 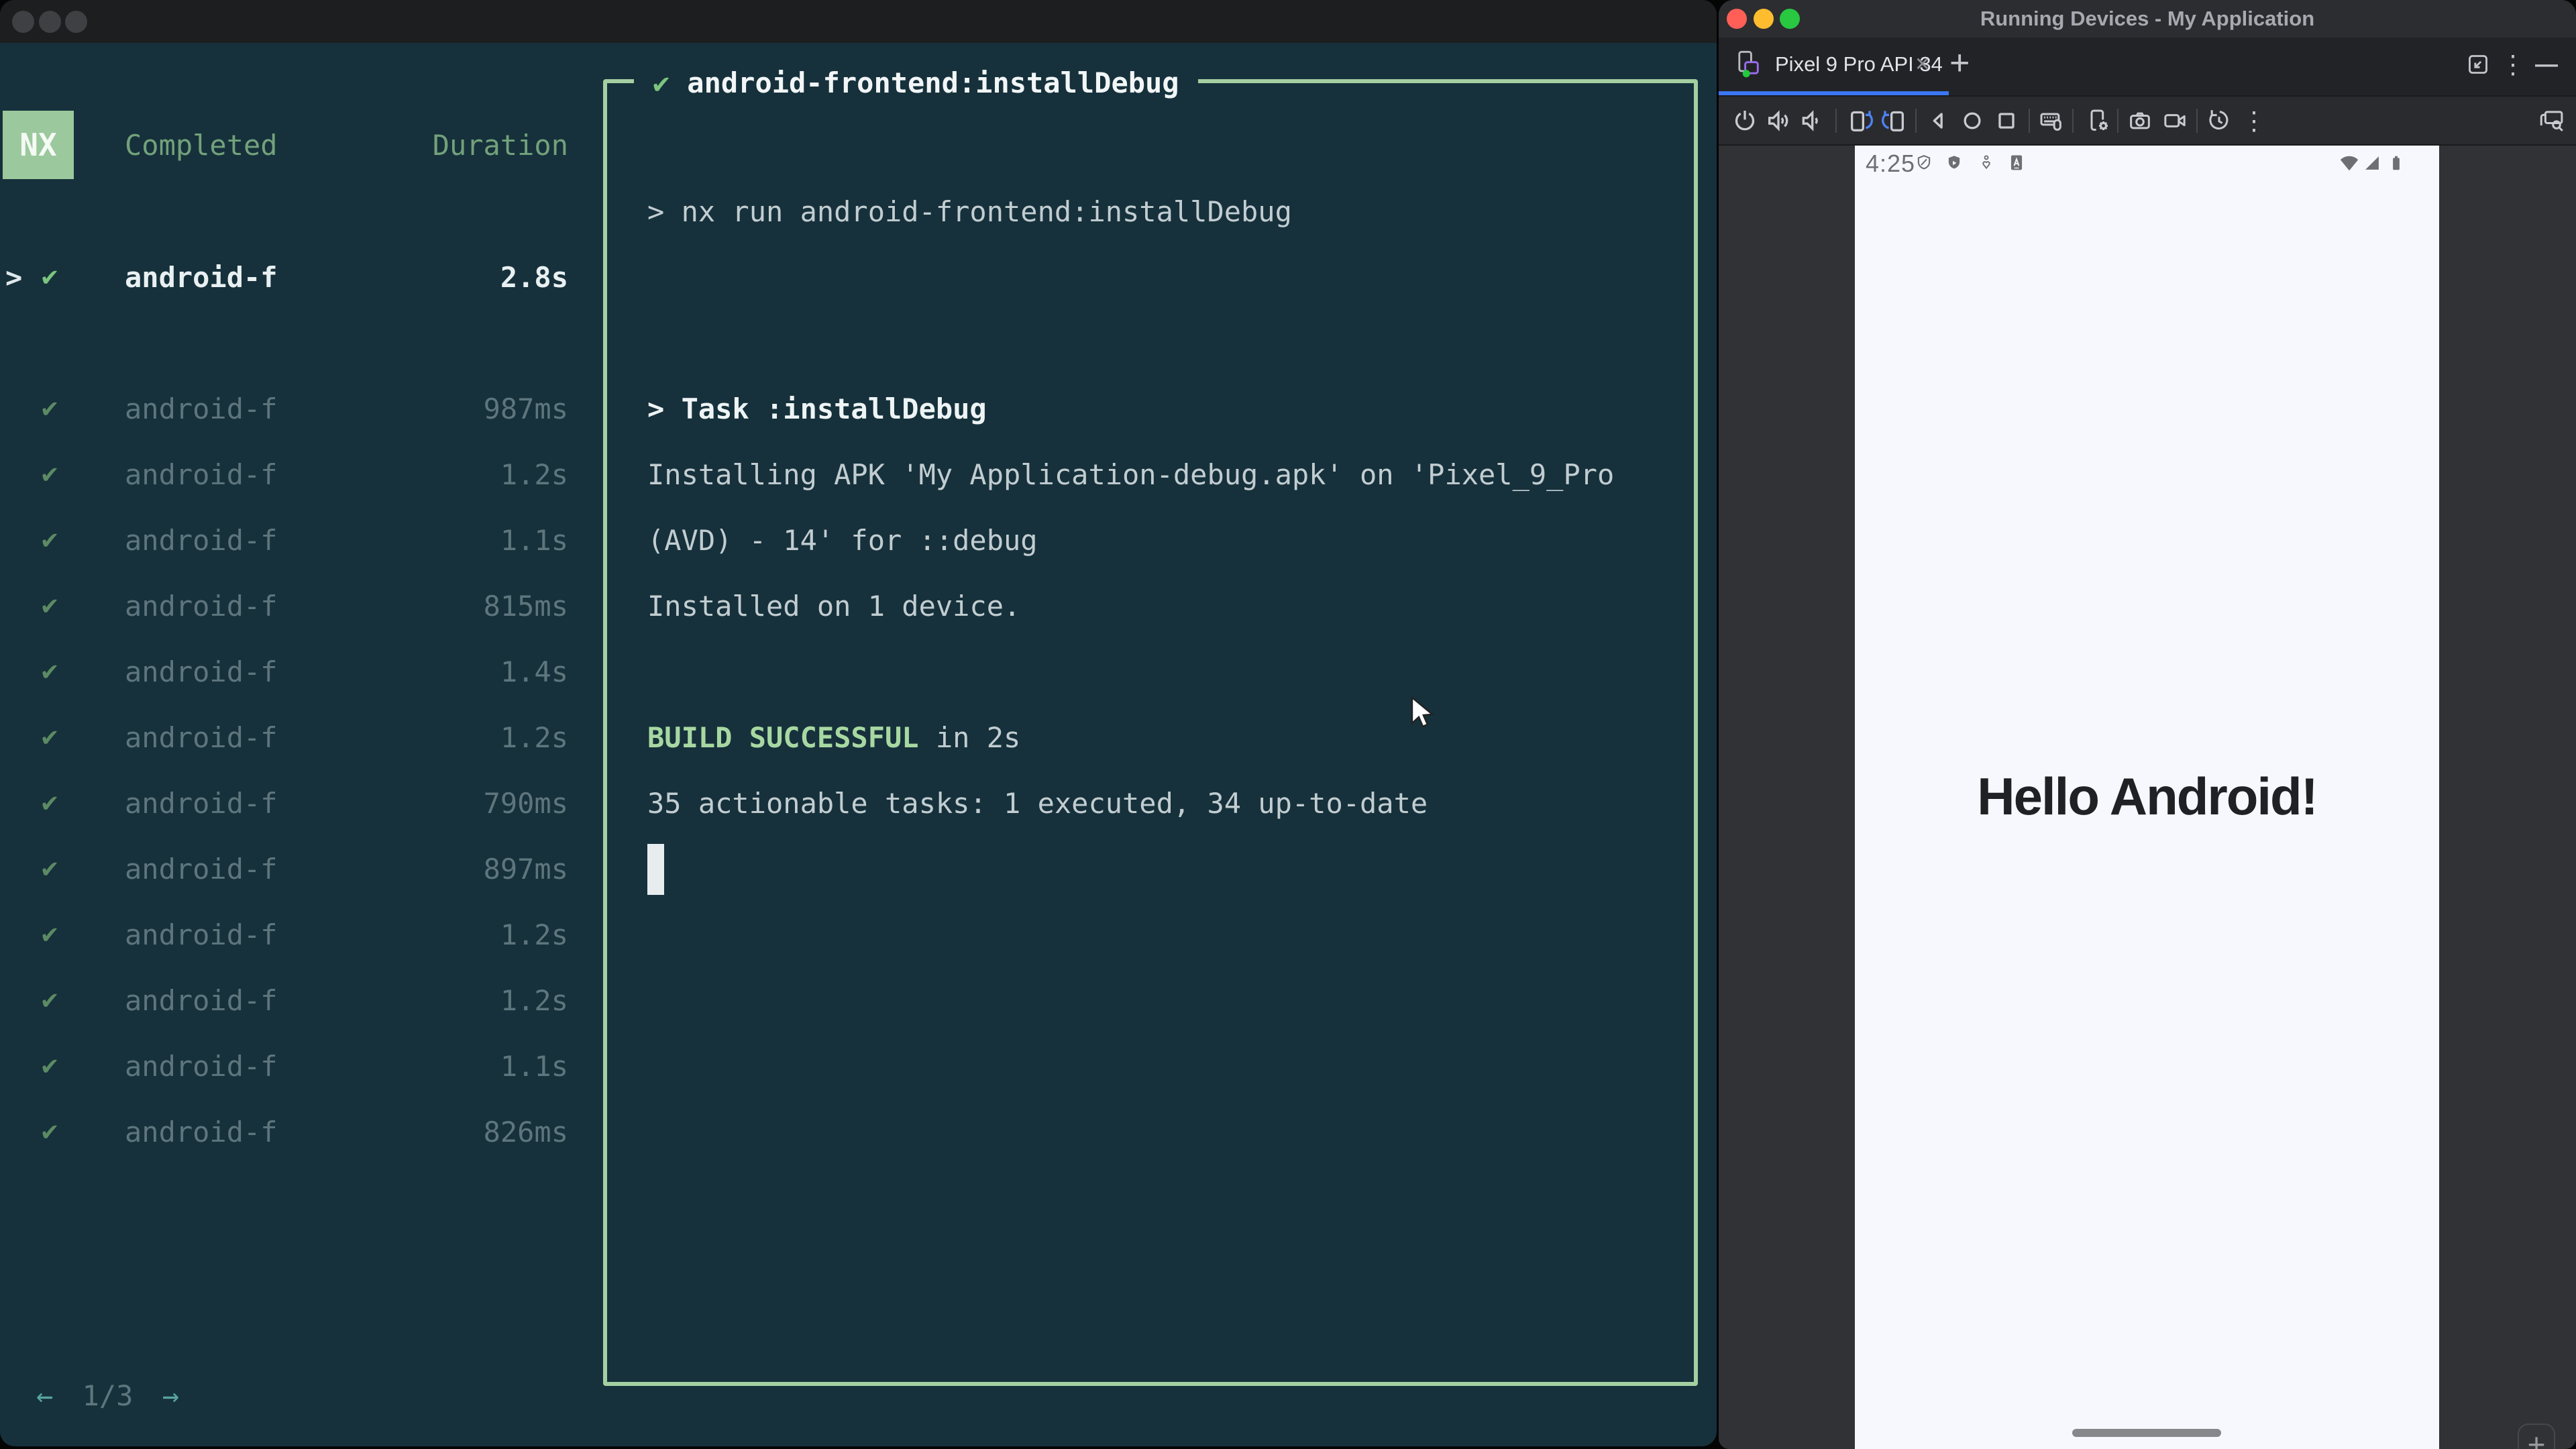 I want to click on zoom-in-button: +, so click(x=2536, y=1437).